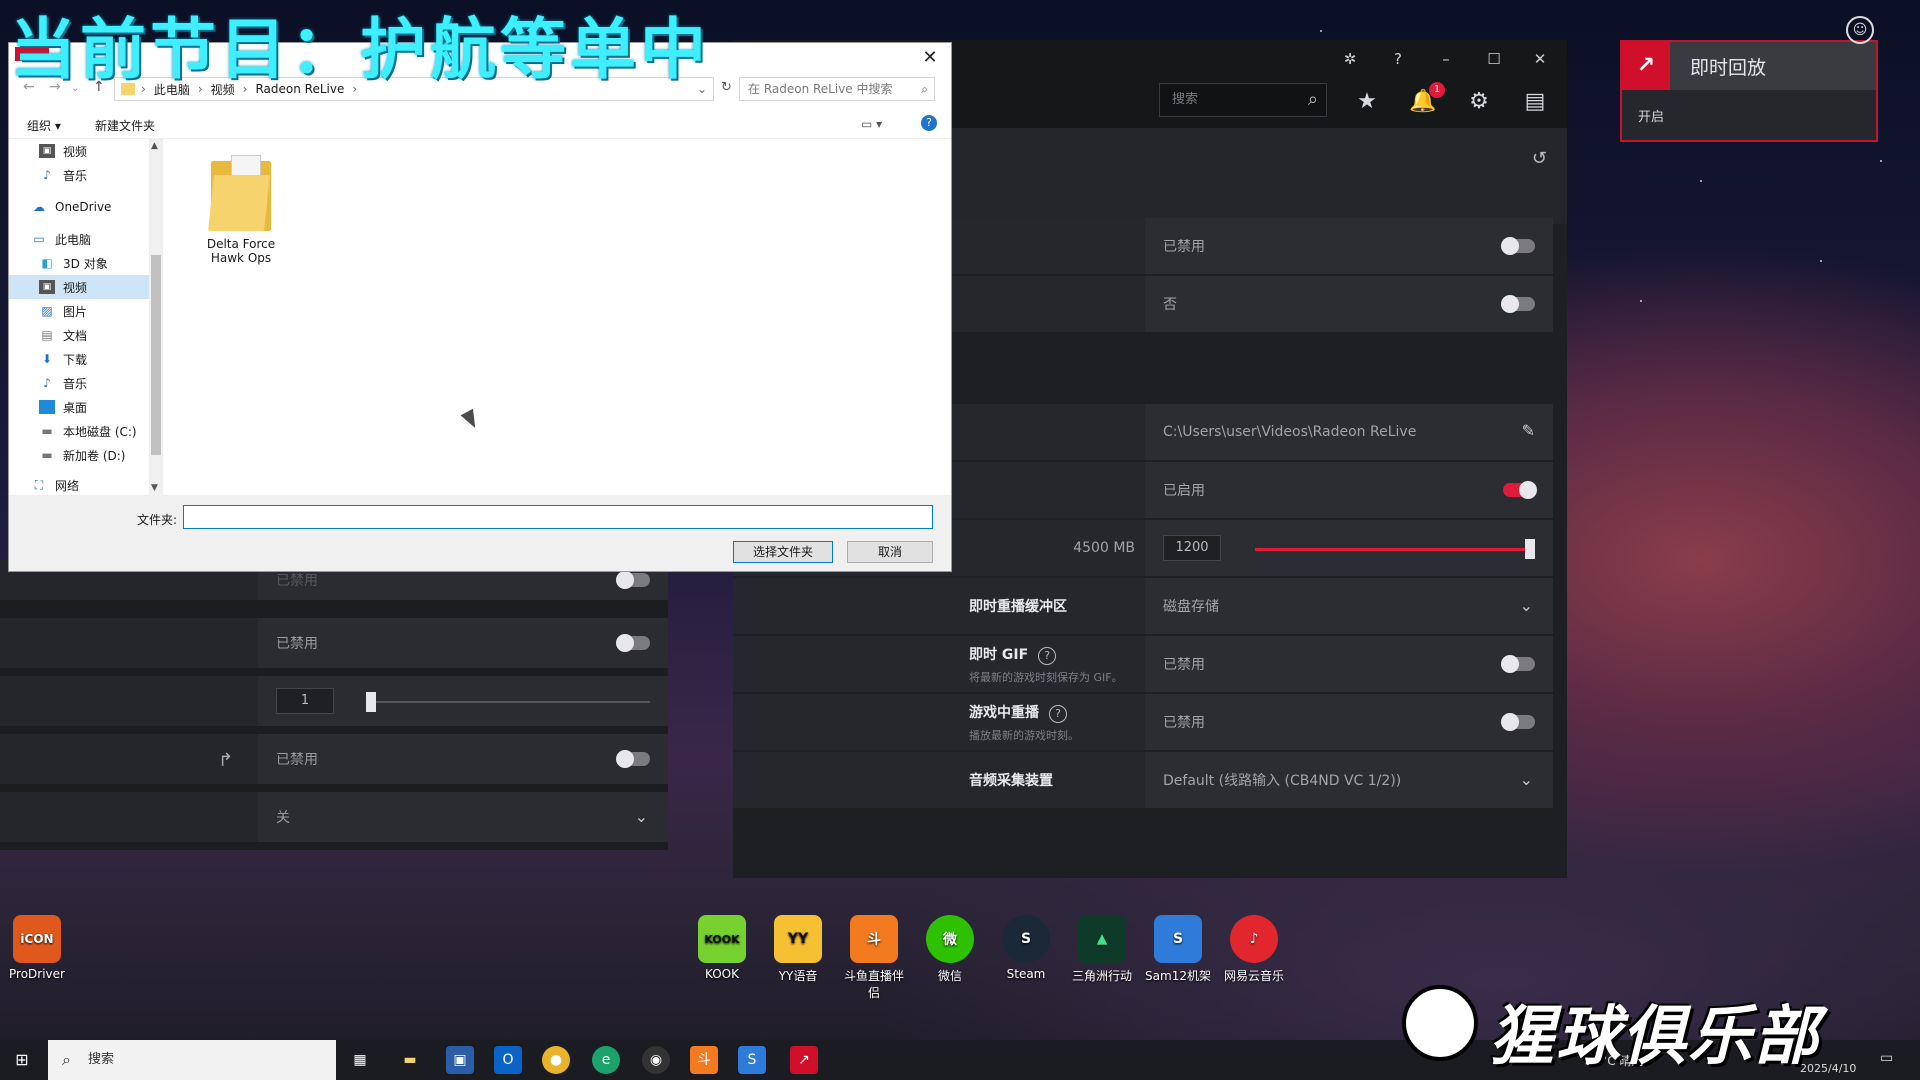  What do you see at coordinates (79, 311) in the screenshot?
I see `nav-item: ▨ 图片` at bounding box center [79, 311].